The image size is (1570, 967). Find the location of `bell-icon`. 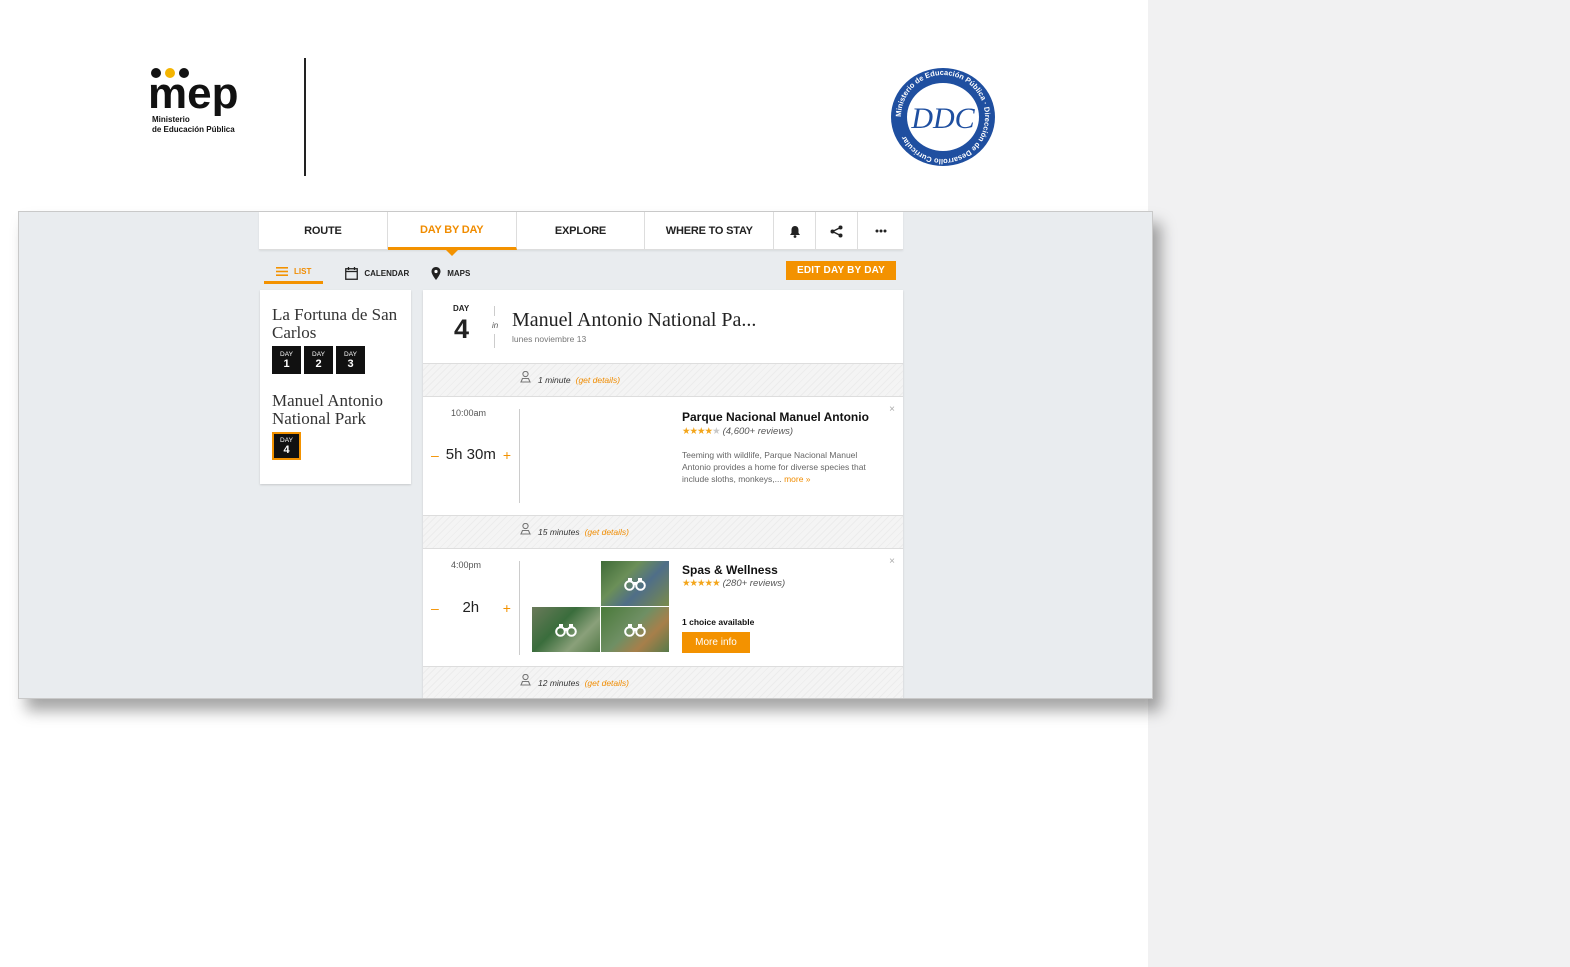

bell-icon is located at coordinates (795, 231).